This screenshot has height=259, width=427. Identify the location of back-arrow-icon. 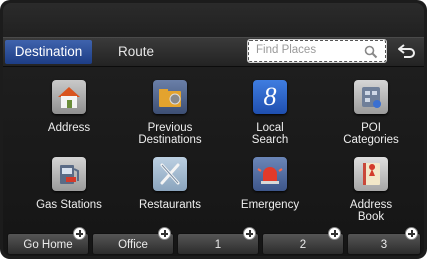
(407, 52).